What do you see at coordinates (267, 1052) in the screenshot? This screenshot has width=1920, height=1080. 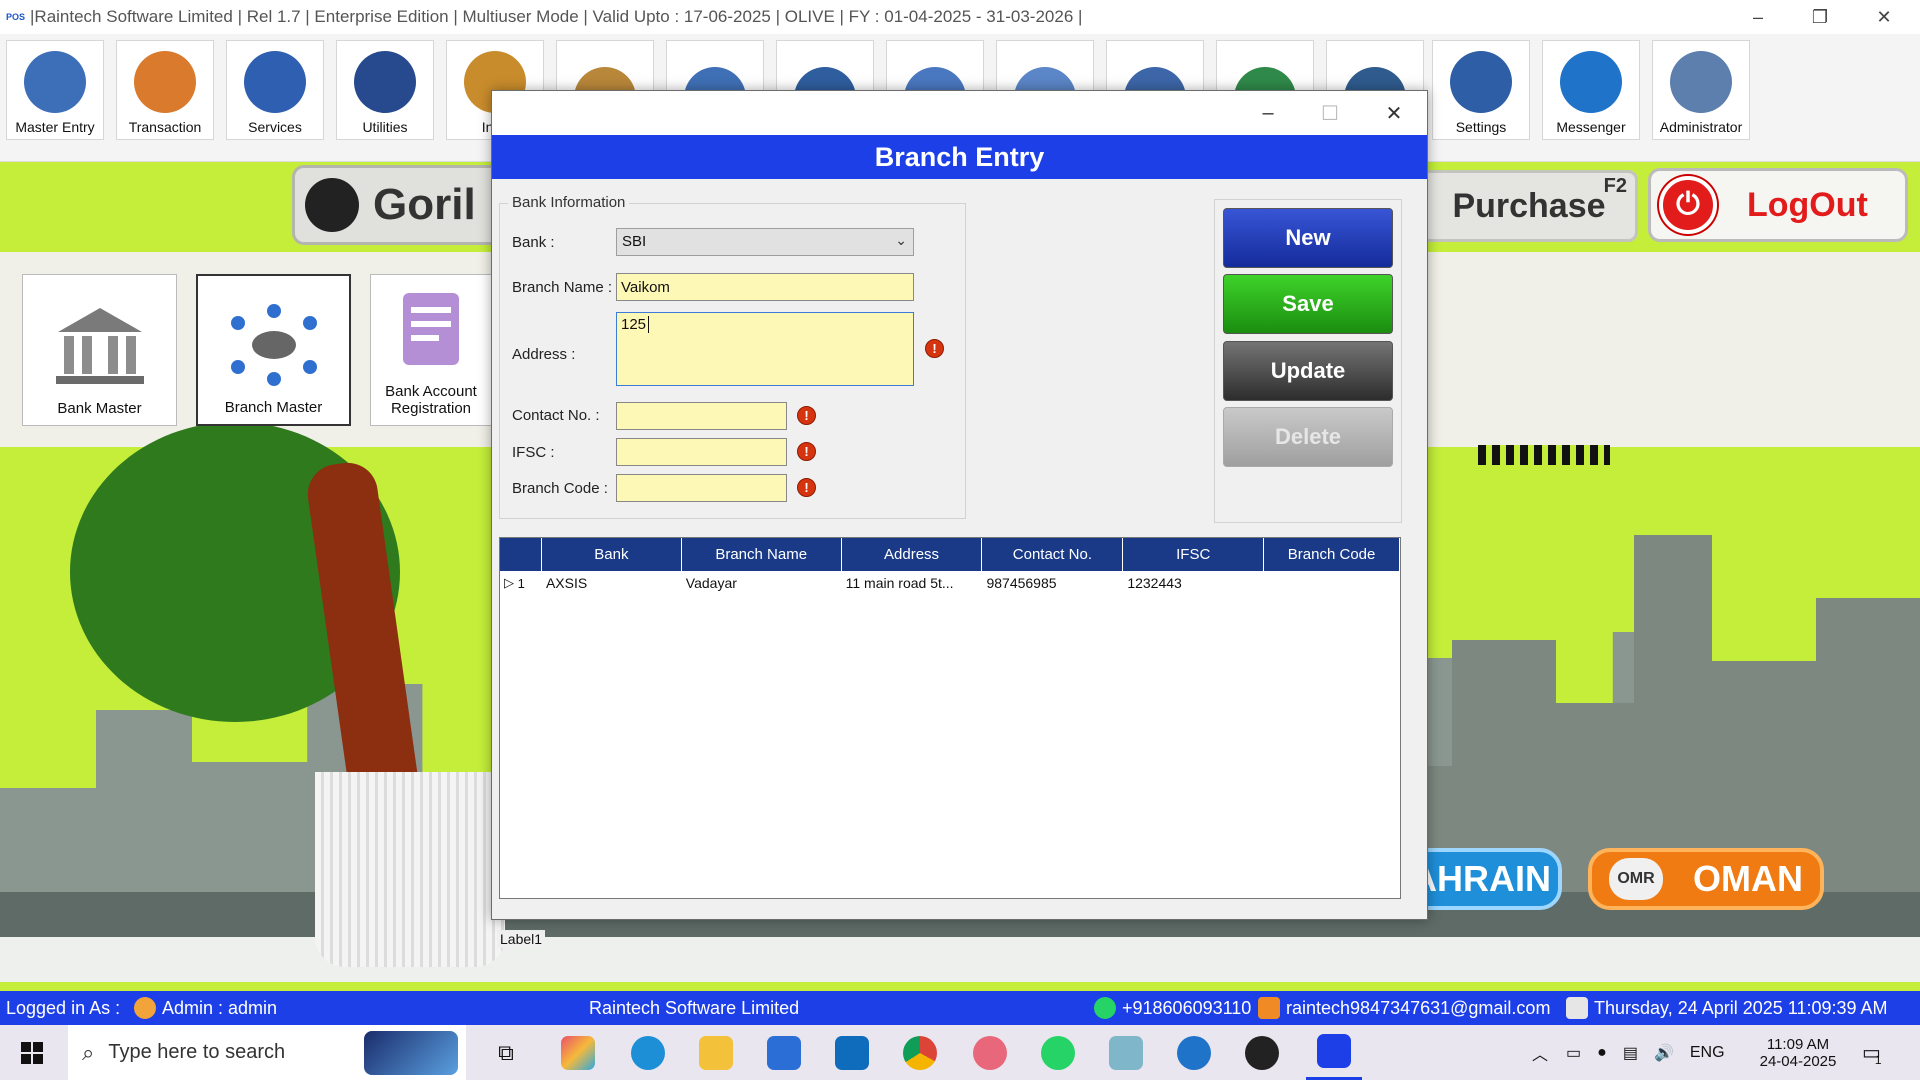 I see `taskbar-search-box: ⌕ Type here to search` at bounding box center [267, 1052].